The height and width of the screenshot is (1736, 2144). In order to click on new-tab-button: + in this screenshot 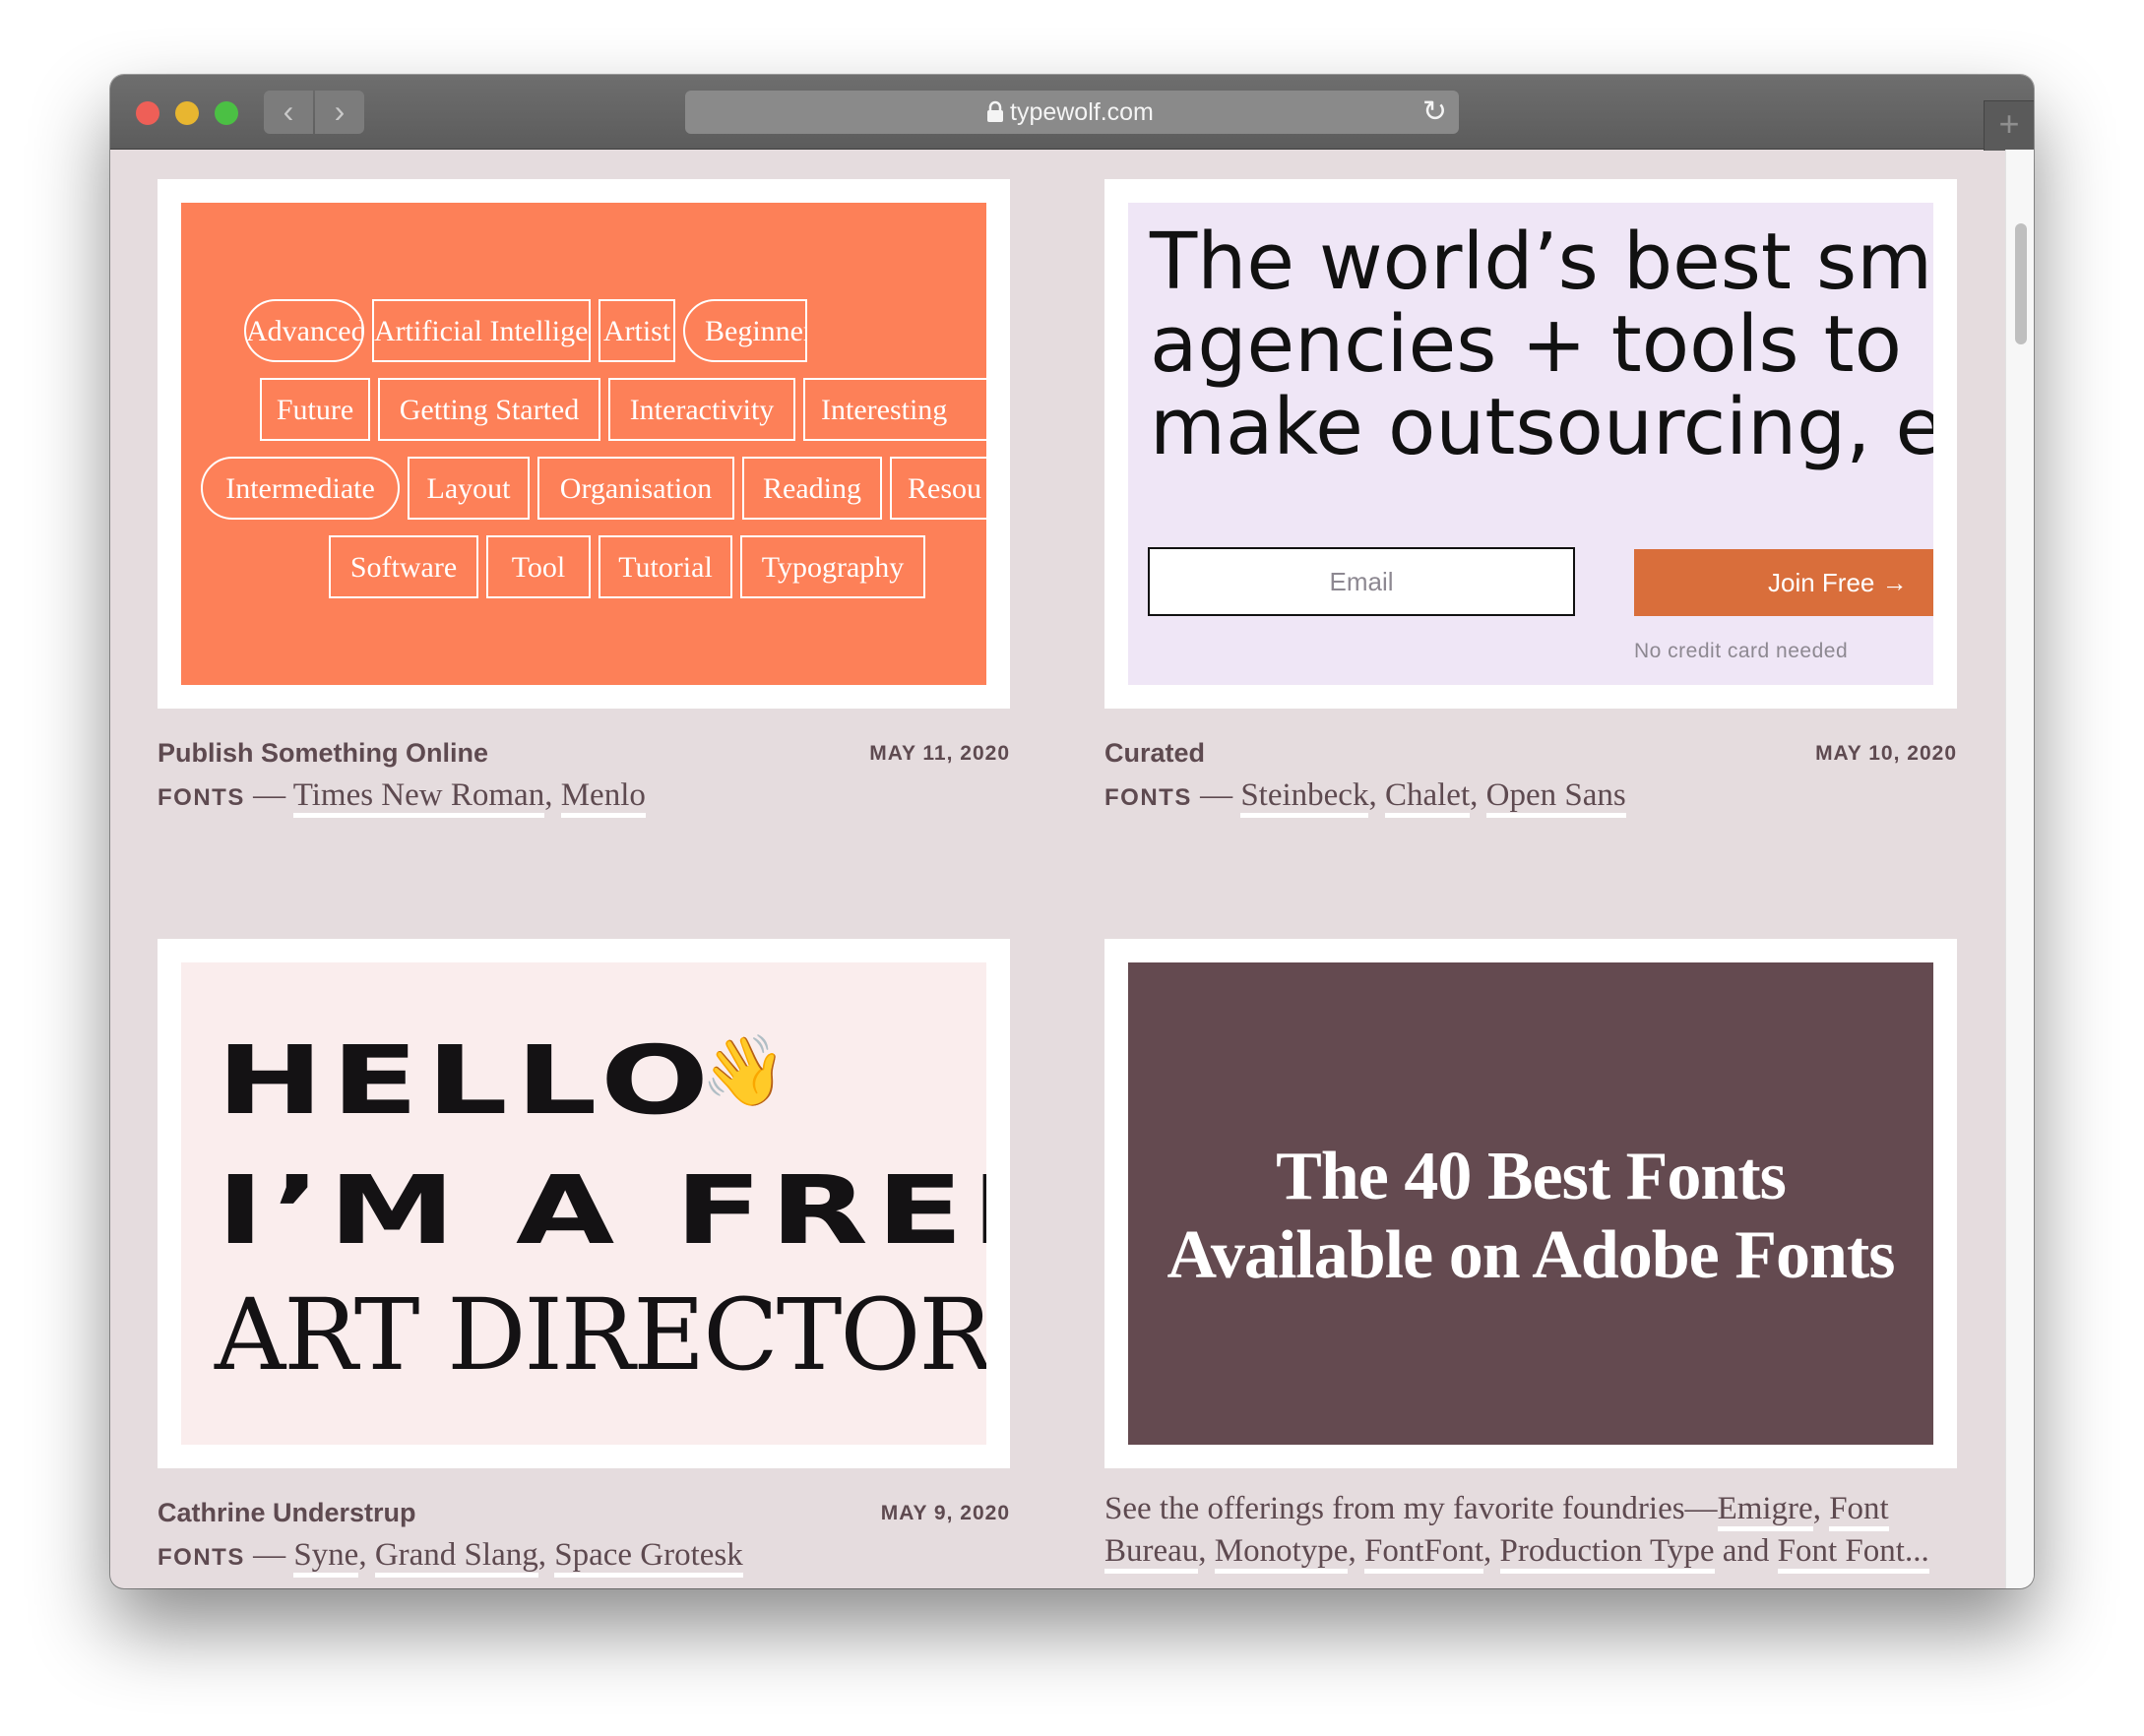, I will do `click(2009, 125)`.